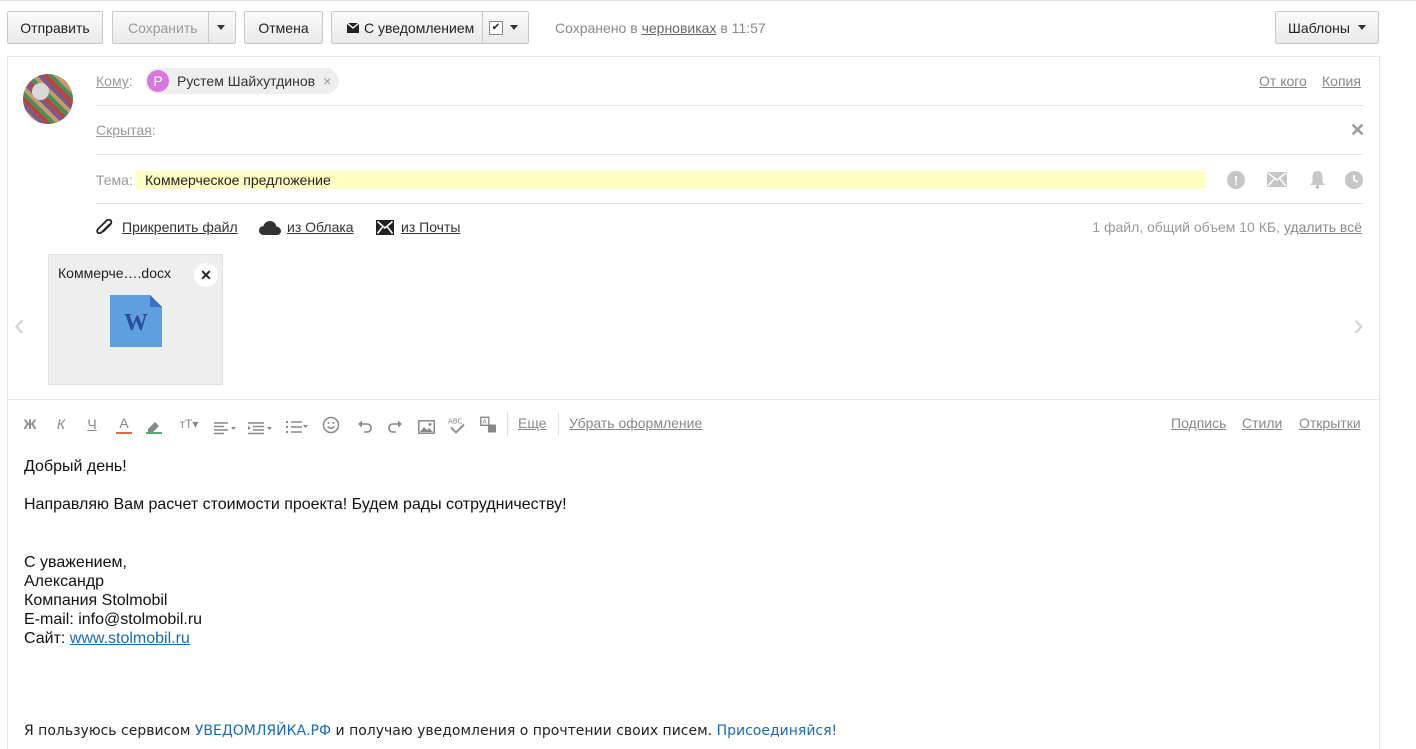 This screenshot has height=749, width=1416. What do you see at coordinates (1341, 81) in the screenshot?
I see `copy-link: Копия` at bounding box center [1341, 81].